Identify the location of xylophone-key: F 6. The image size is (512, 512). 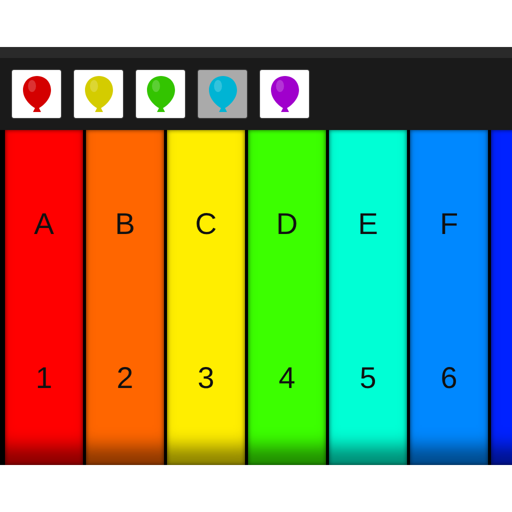
(449, 297).